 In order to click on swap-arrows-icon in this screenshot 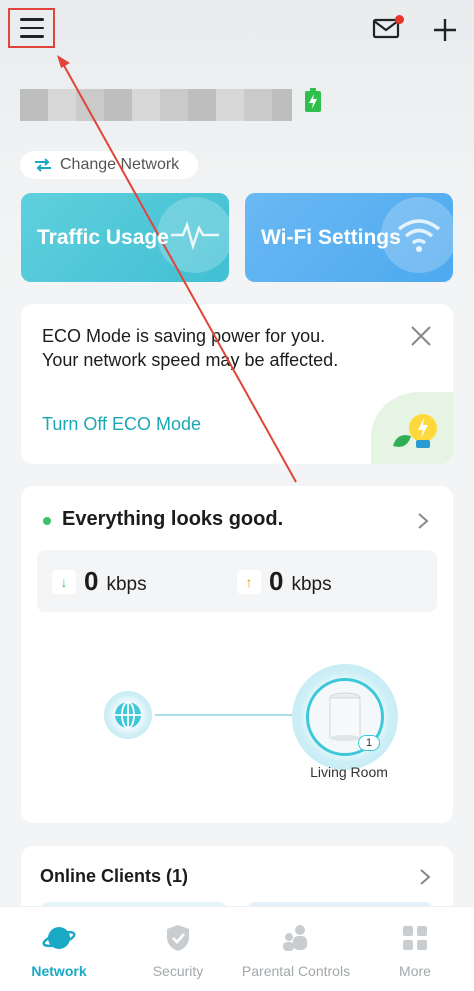, I will do `click(43, 165)`.